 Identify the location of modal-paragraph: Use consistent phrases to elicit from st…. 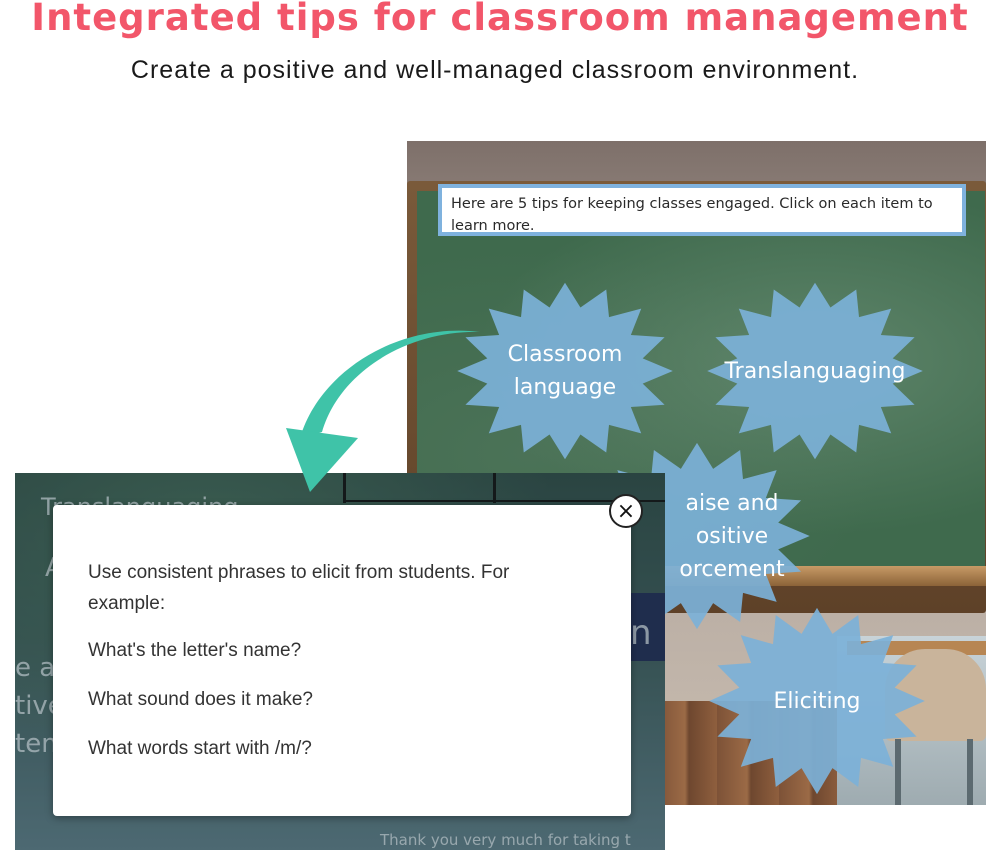
(299, 588).